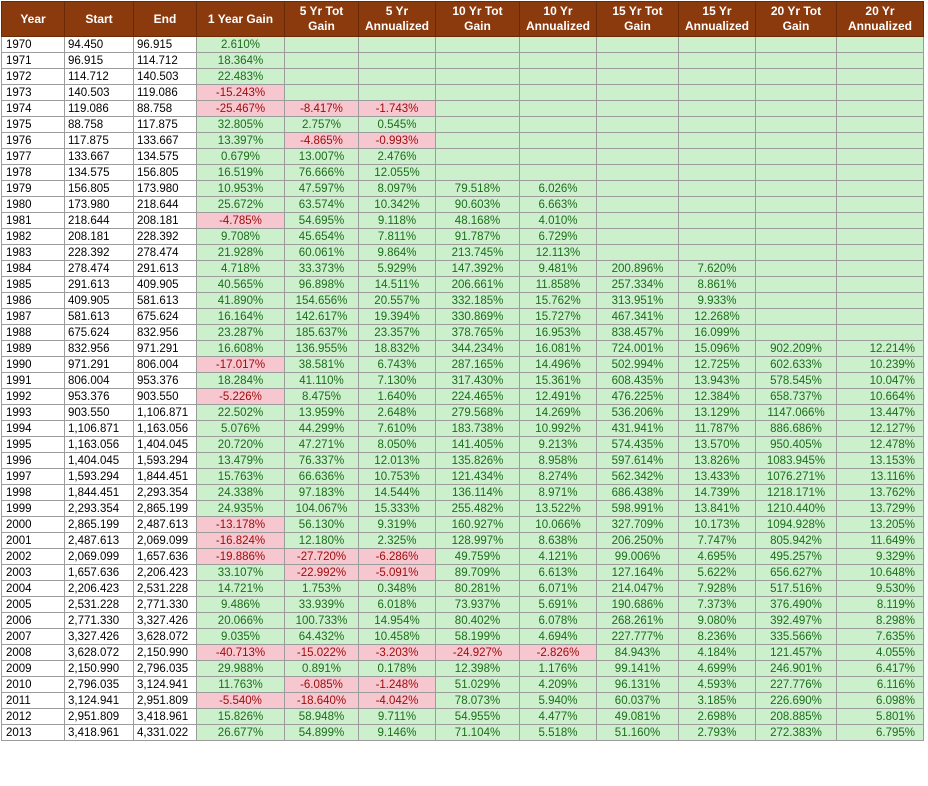  I want to click on cell-twenty-yr-annualized: 13.762%, so click(880, 492).